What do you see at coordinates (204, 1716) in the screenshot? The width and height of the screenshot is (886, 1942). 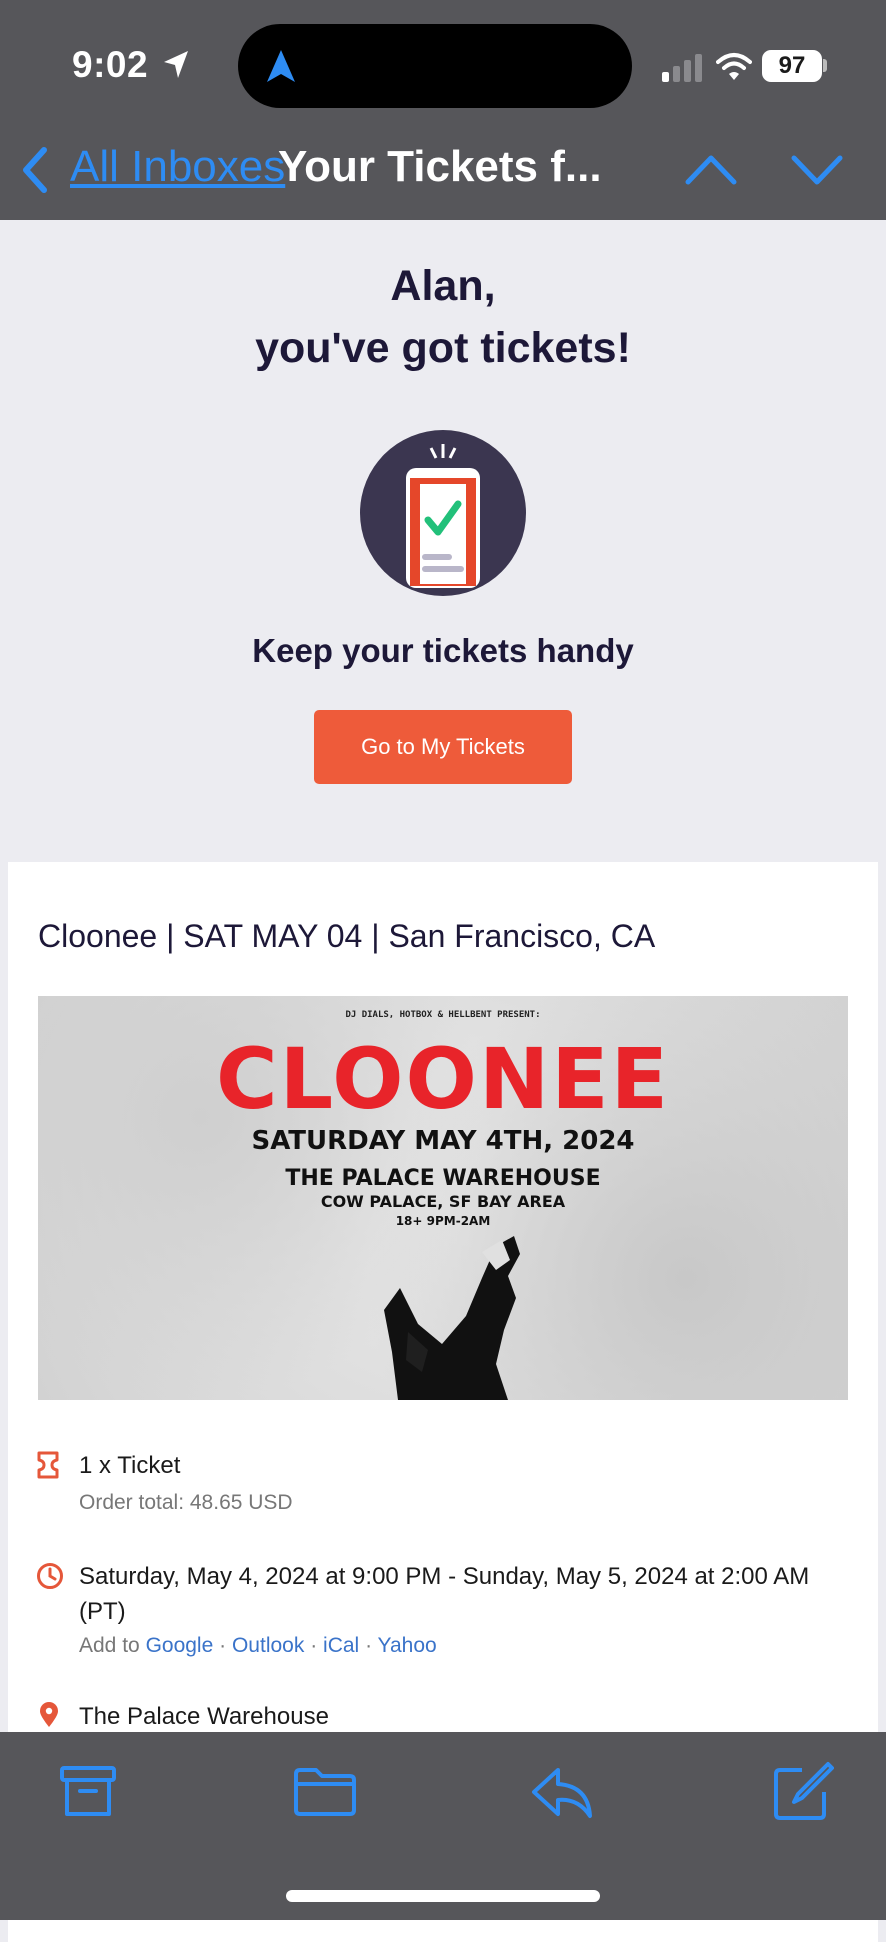 I see `venue-name: The Palace Warehouse` at bounding box center [204, 1716].